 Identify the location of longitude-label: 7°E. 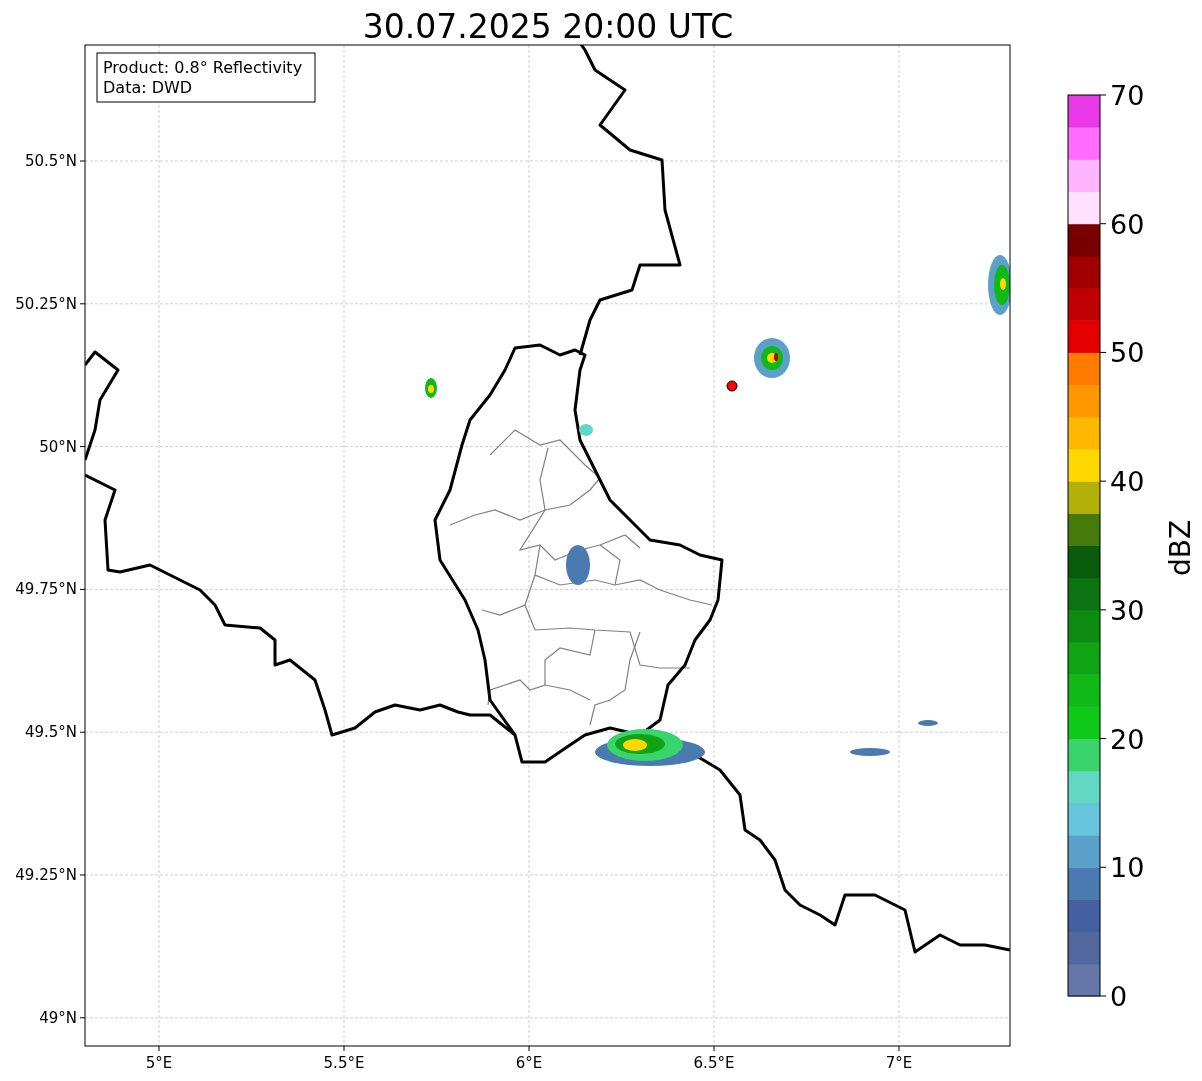
(899, 1063).